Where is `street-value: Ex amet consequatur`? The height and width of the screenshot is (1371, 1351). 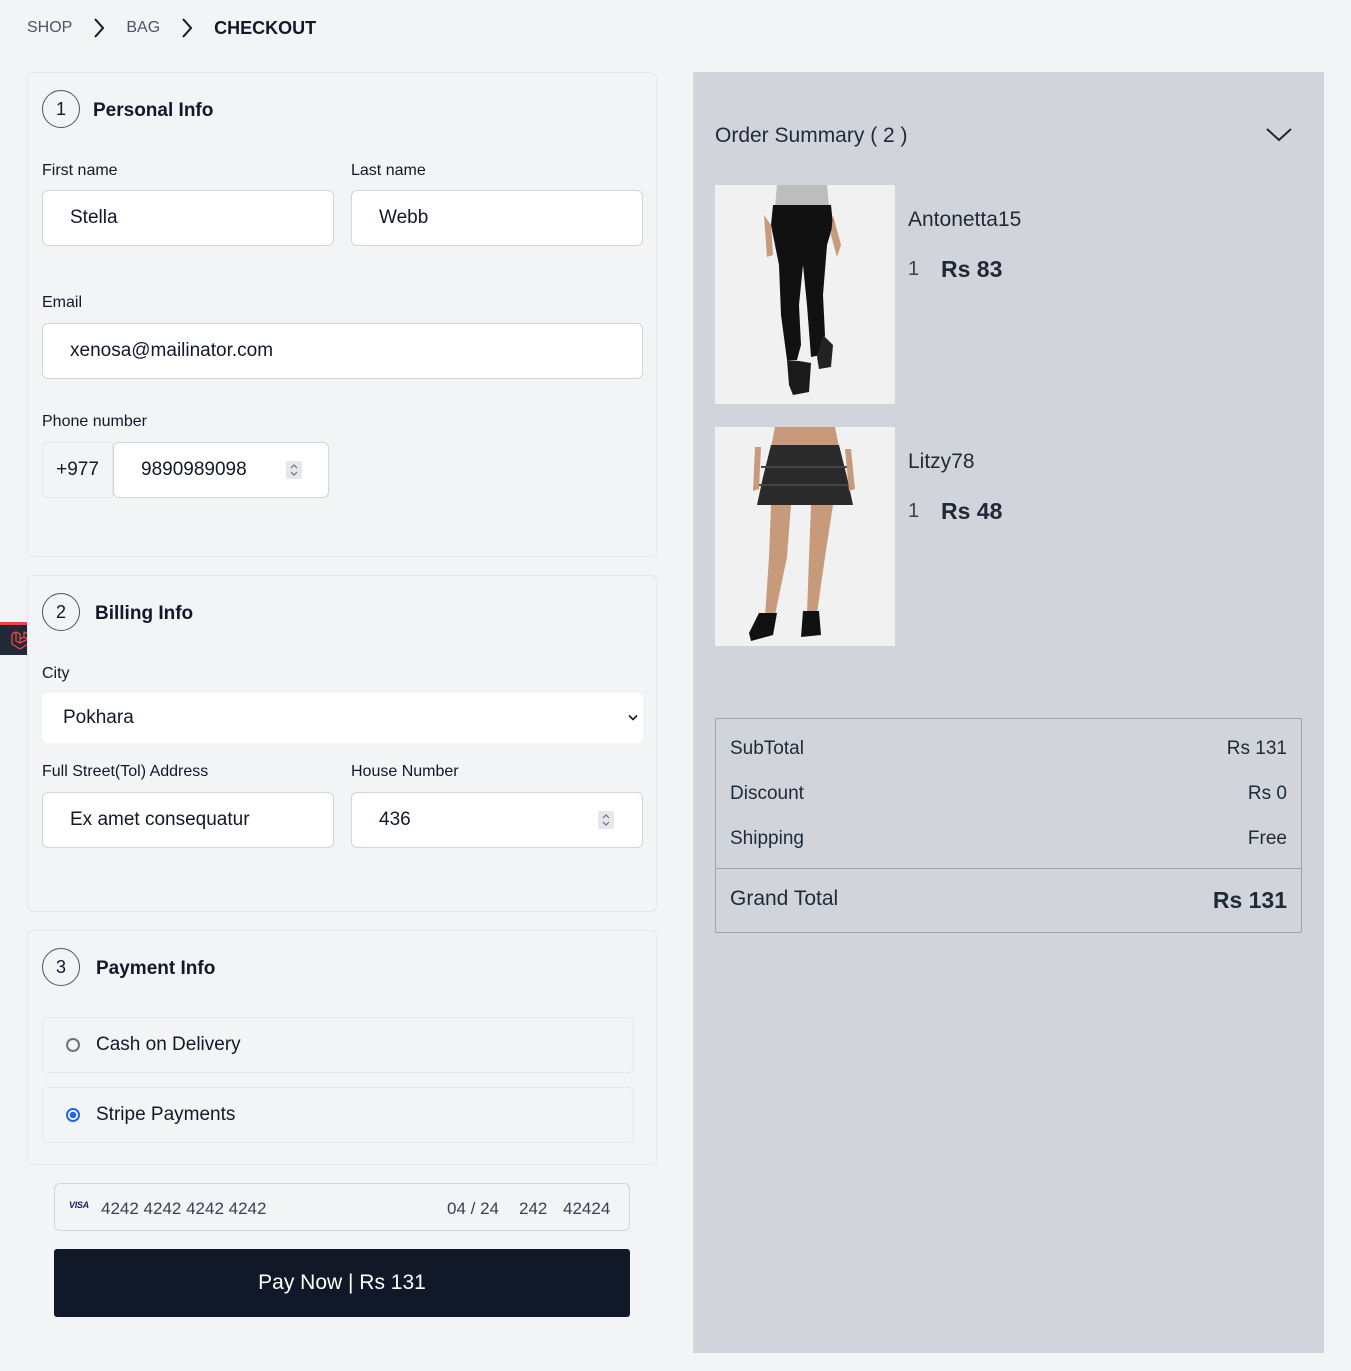
street-value: Ex amet consequatur is located at coordinates (160, 819).